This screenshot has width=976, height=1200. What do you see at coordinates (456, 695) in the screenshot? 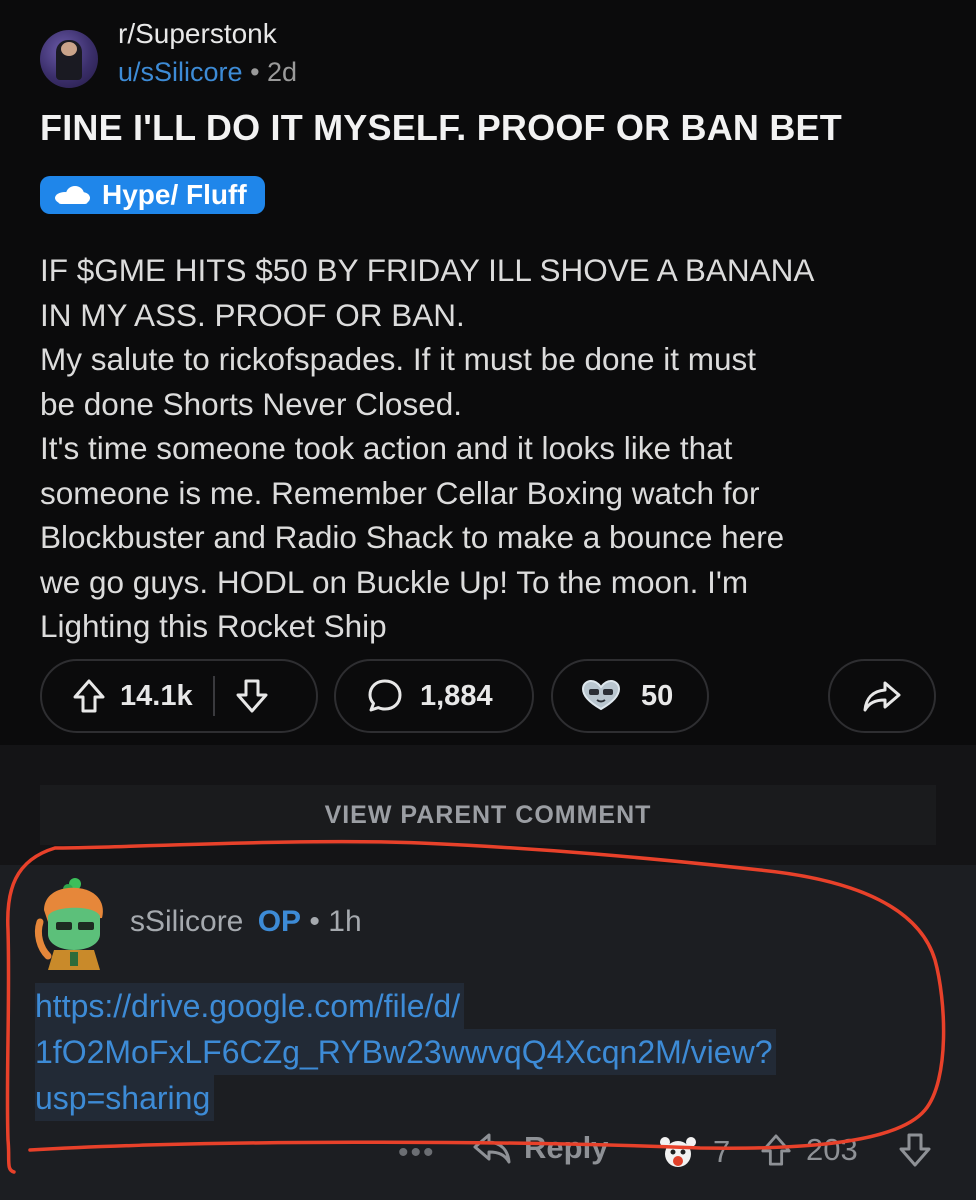
I see `comment-count: 1,884` at bounding box center [456, 695].